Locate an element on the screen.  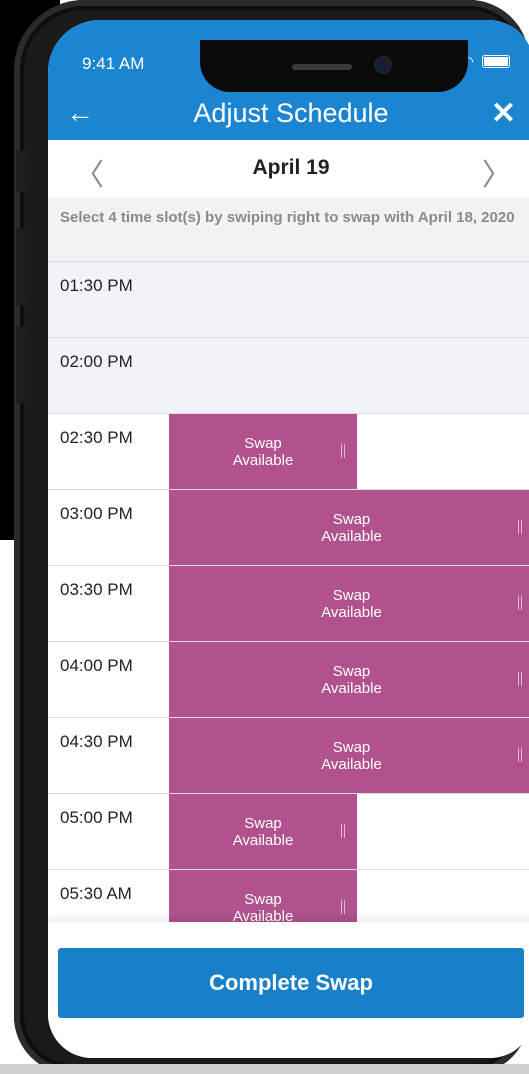
time-label: 03:00 PM is located at coordinates (96, 513).